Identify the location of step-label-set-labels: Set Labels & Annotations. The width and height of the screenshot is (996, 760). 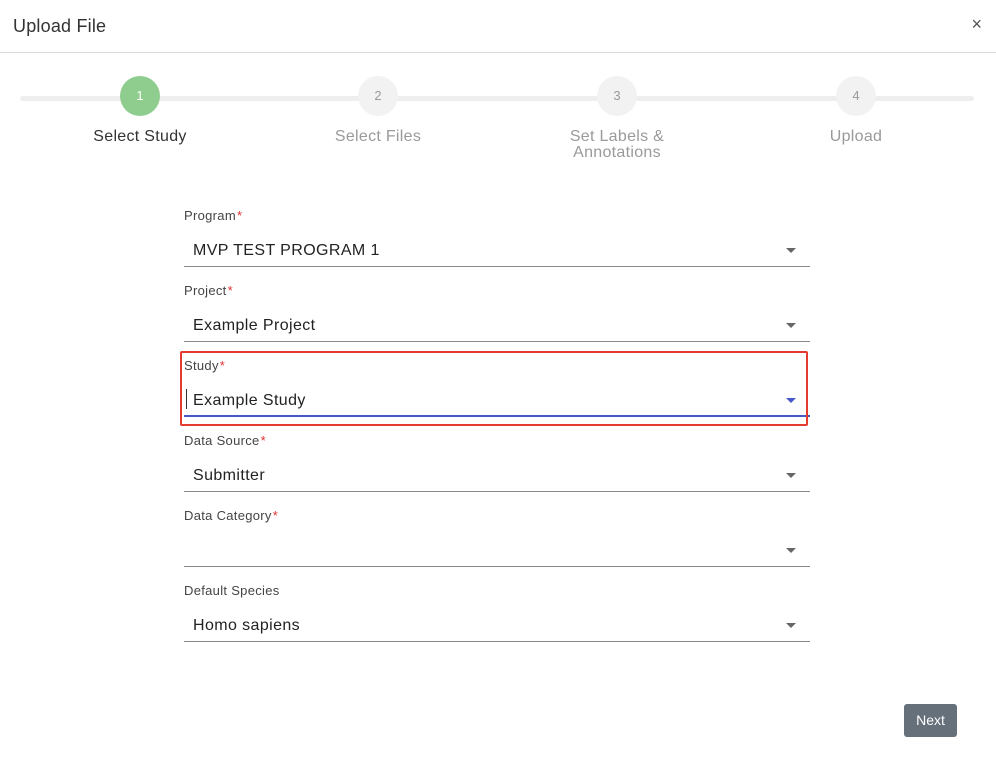
(617, 145).